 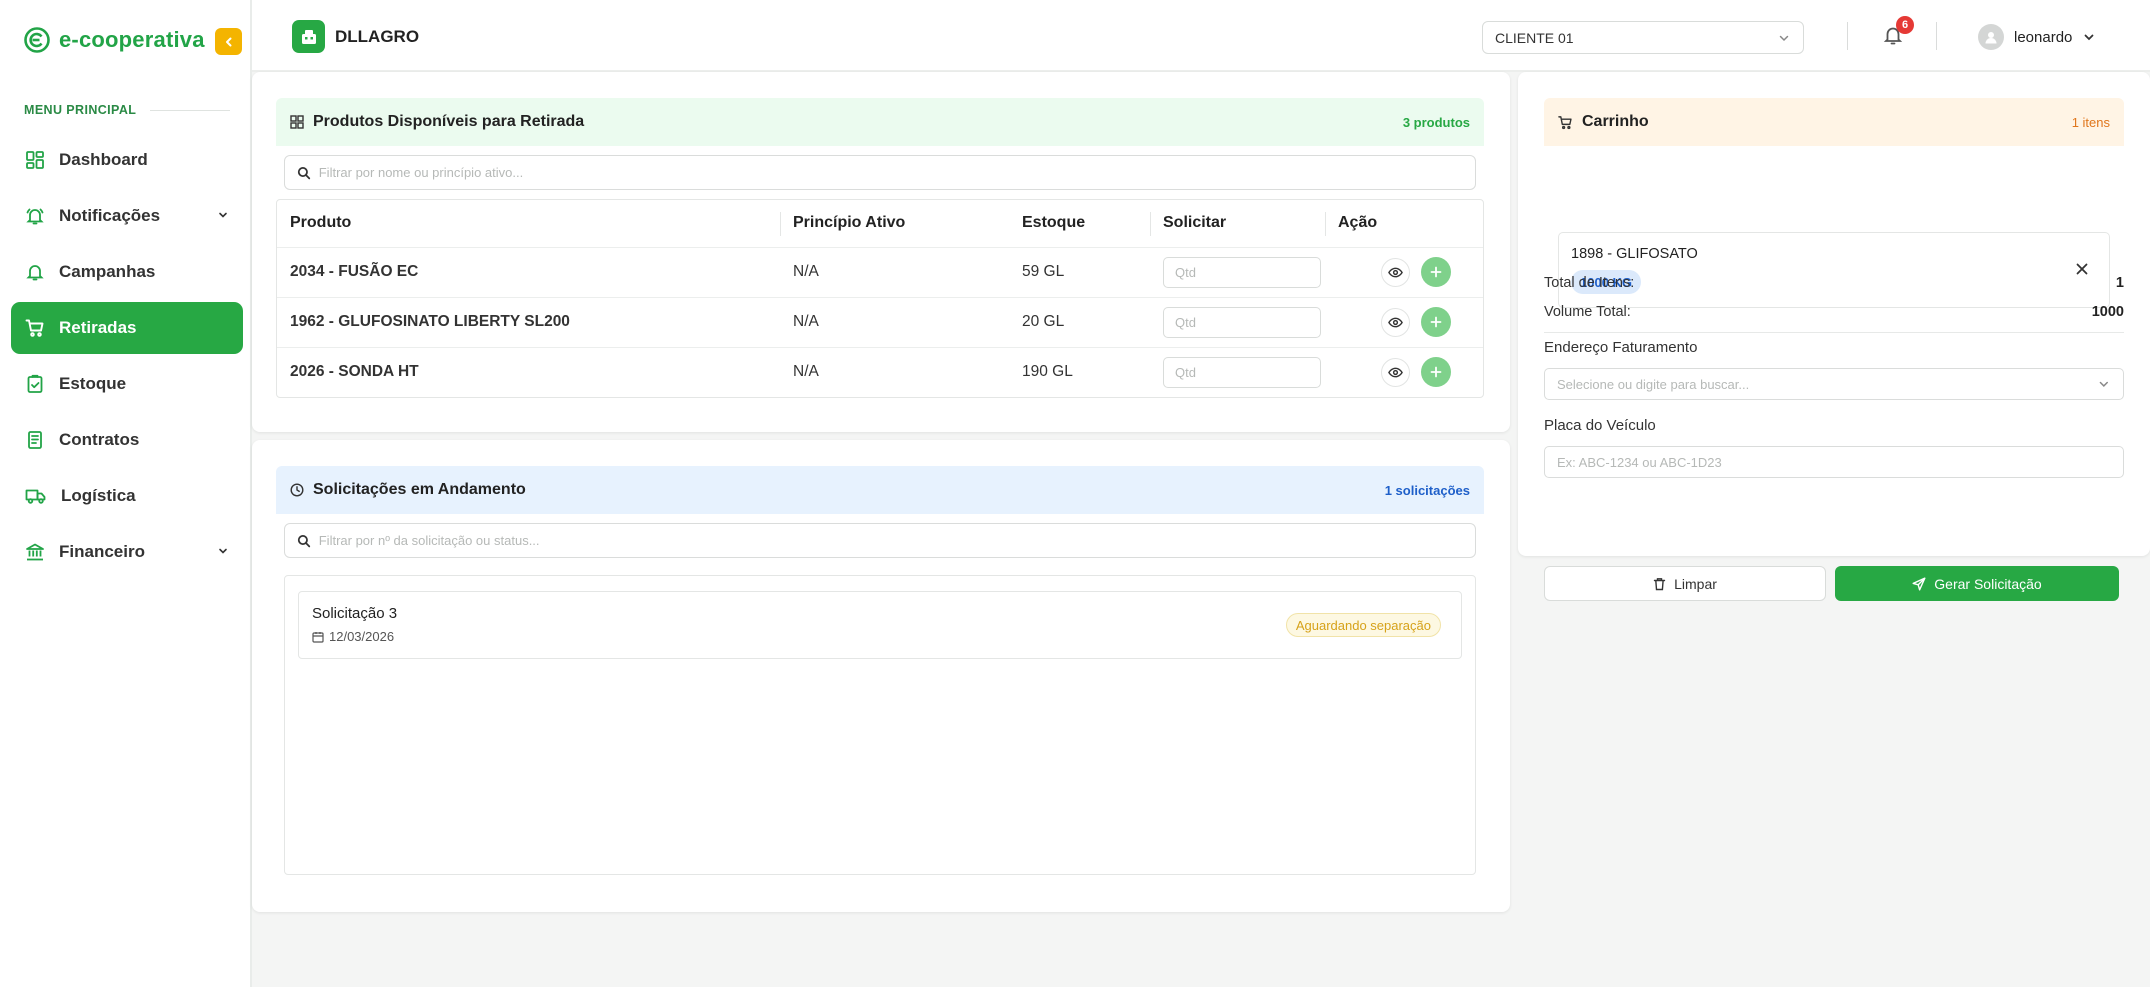 I want to click on notifications-badge: 6, so click(x=1905, y=25).